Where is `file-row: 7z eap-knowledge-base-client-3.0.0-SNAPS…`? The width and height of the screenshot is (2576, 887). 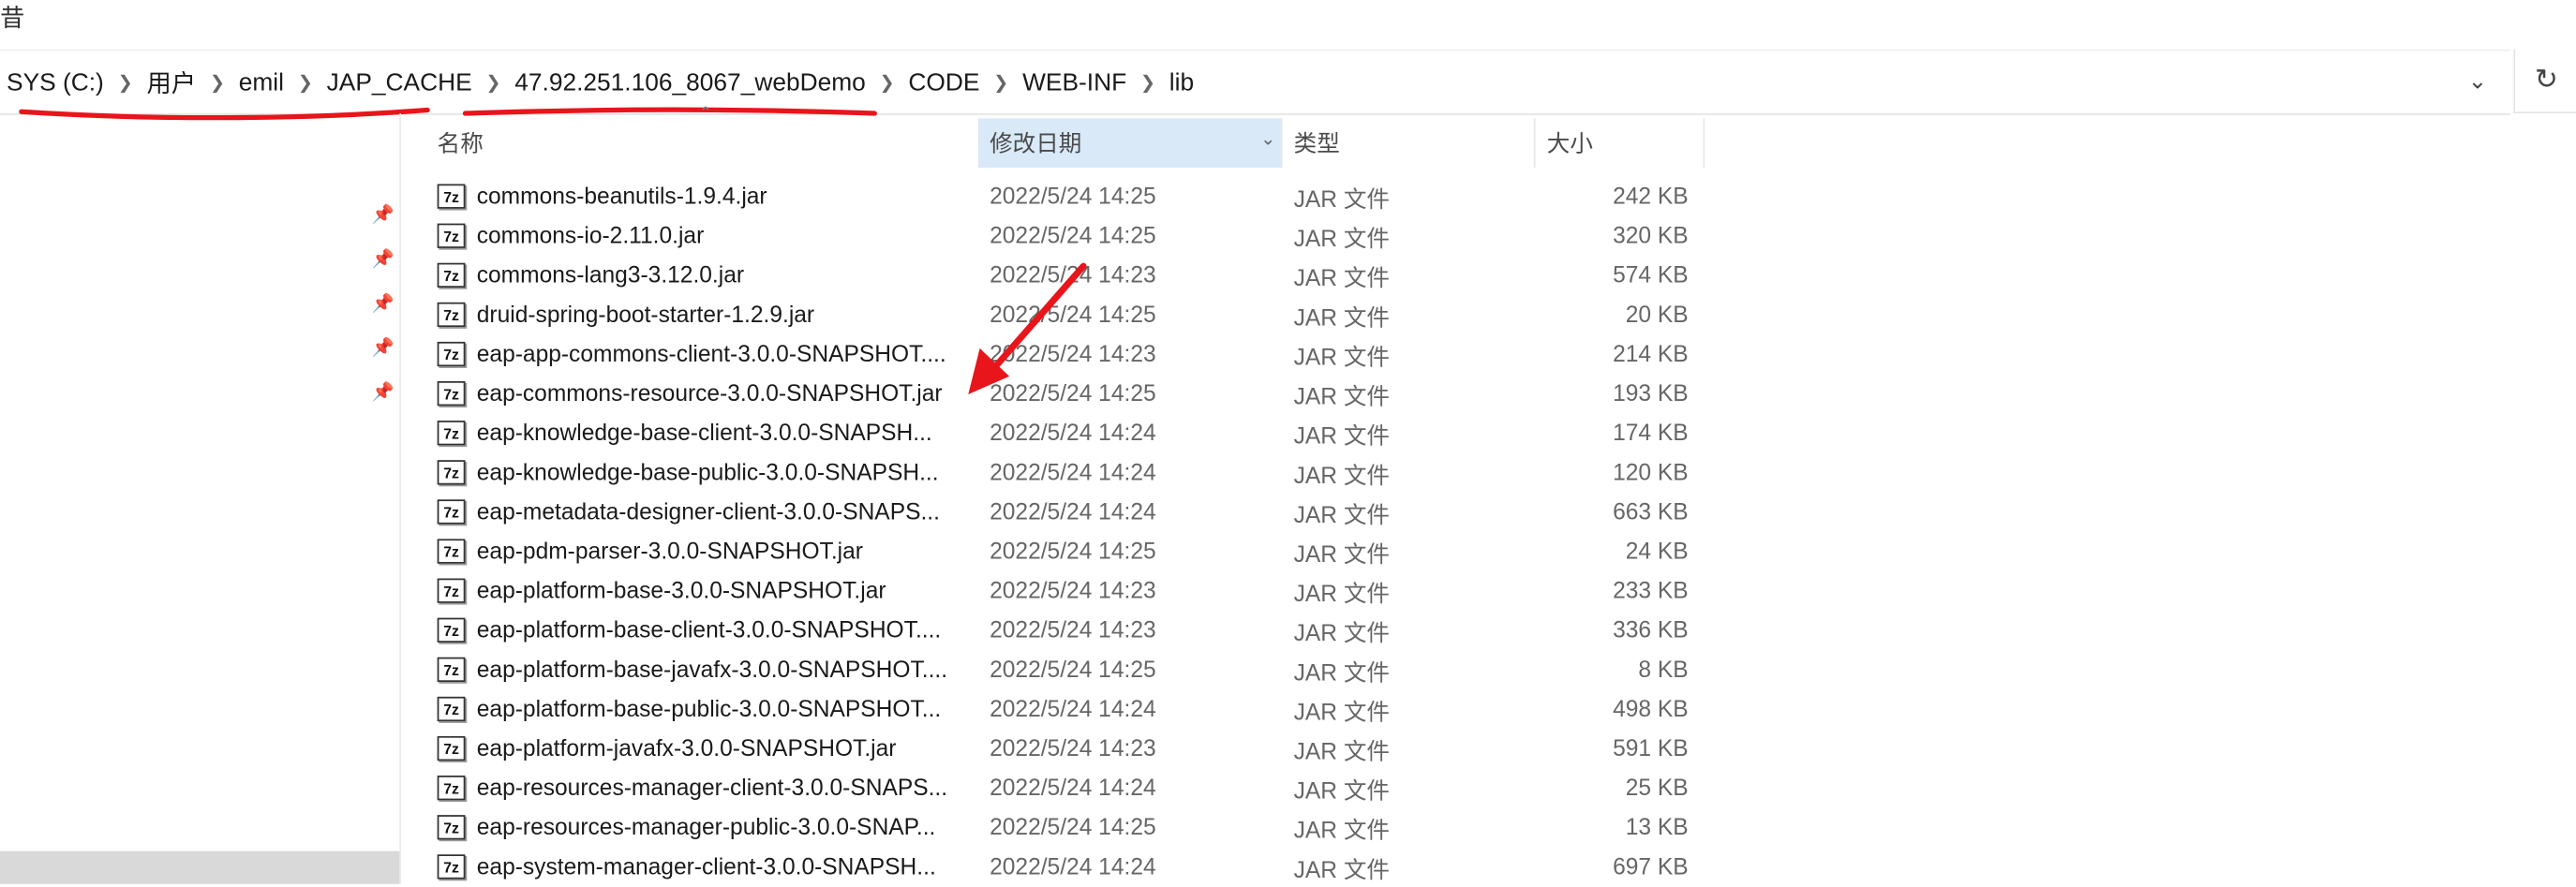 file-row: 7z eap-knowledge-base-client-3.0.0-SNAPS… is located at coordinates (1070, 434).